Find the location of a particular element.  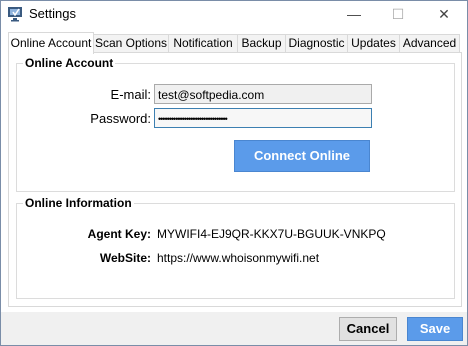

password-field: •••••••••••••••••••••••••••••••• is located at coordinates (263, 118).